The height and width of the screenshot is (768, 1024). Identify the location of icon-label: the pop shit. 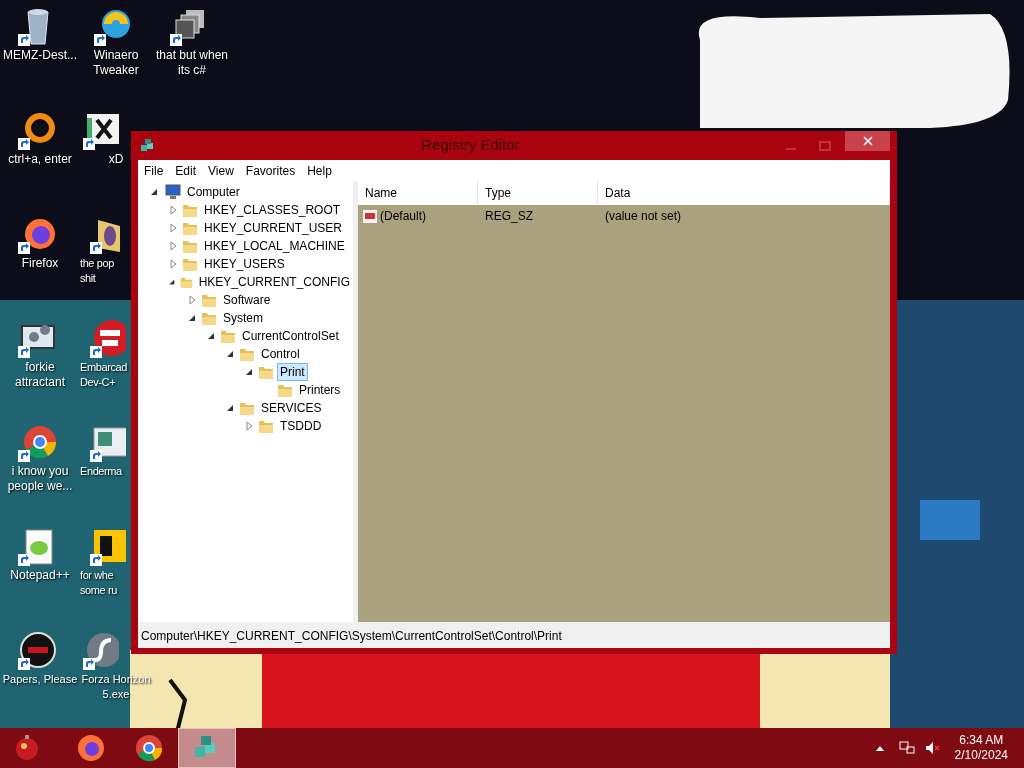
(96, 271).